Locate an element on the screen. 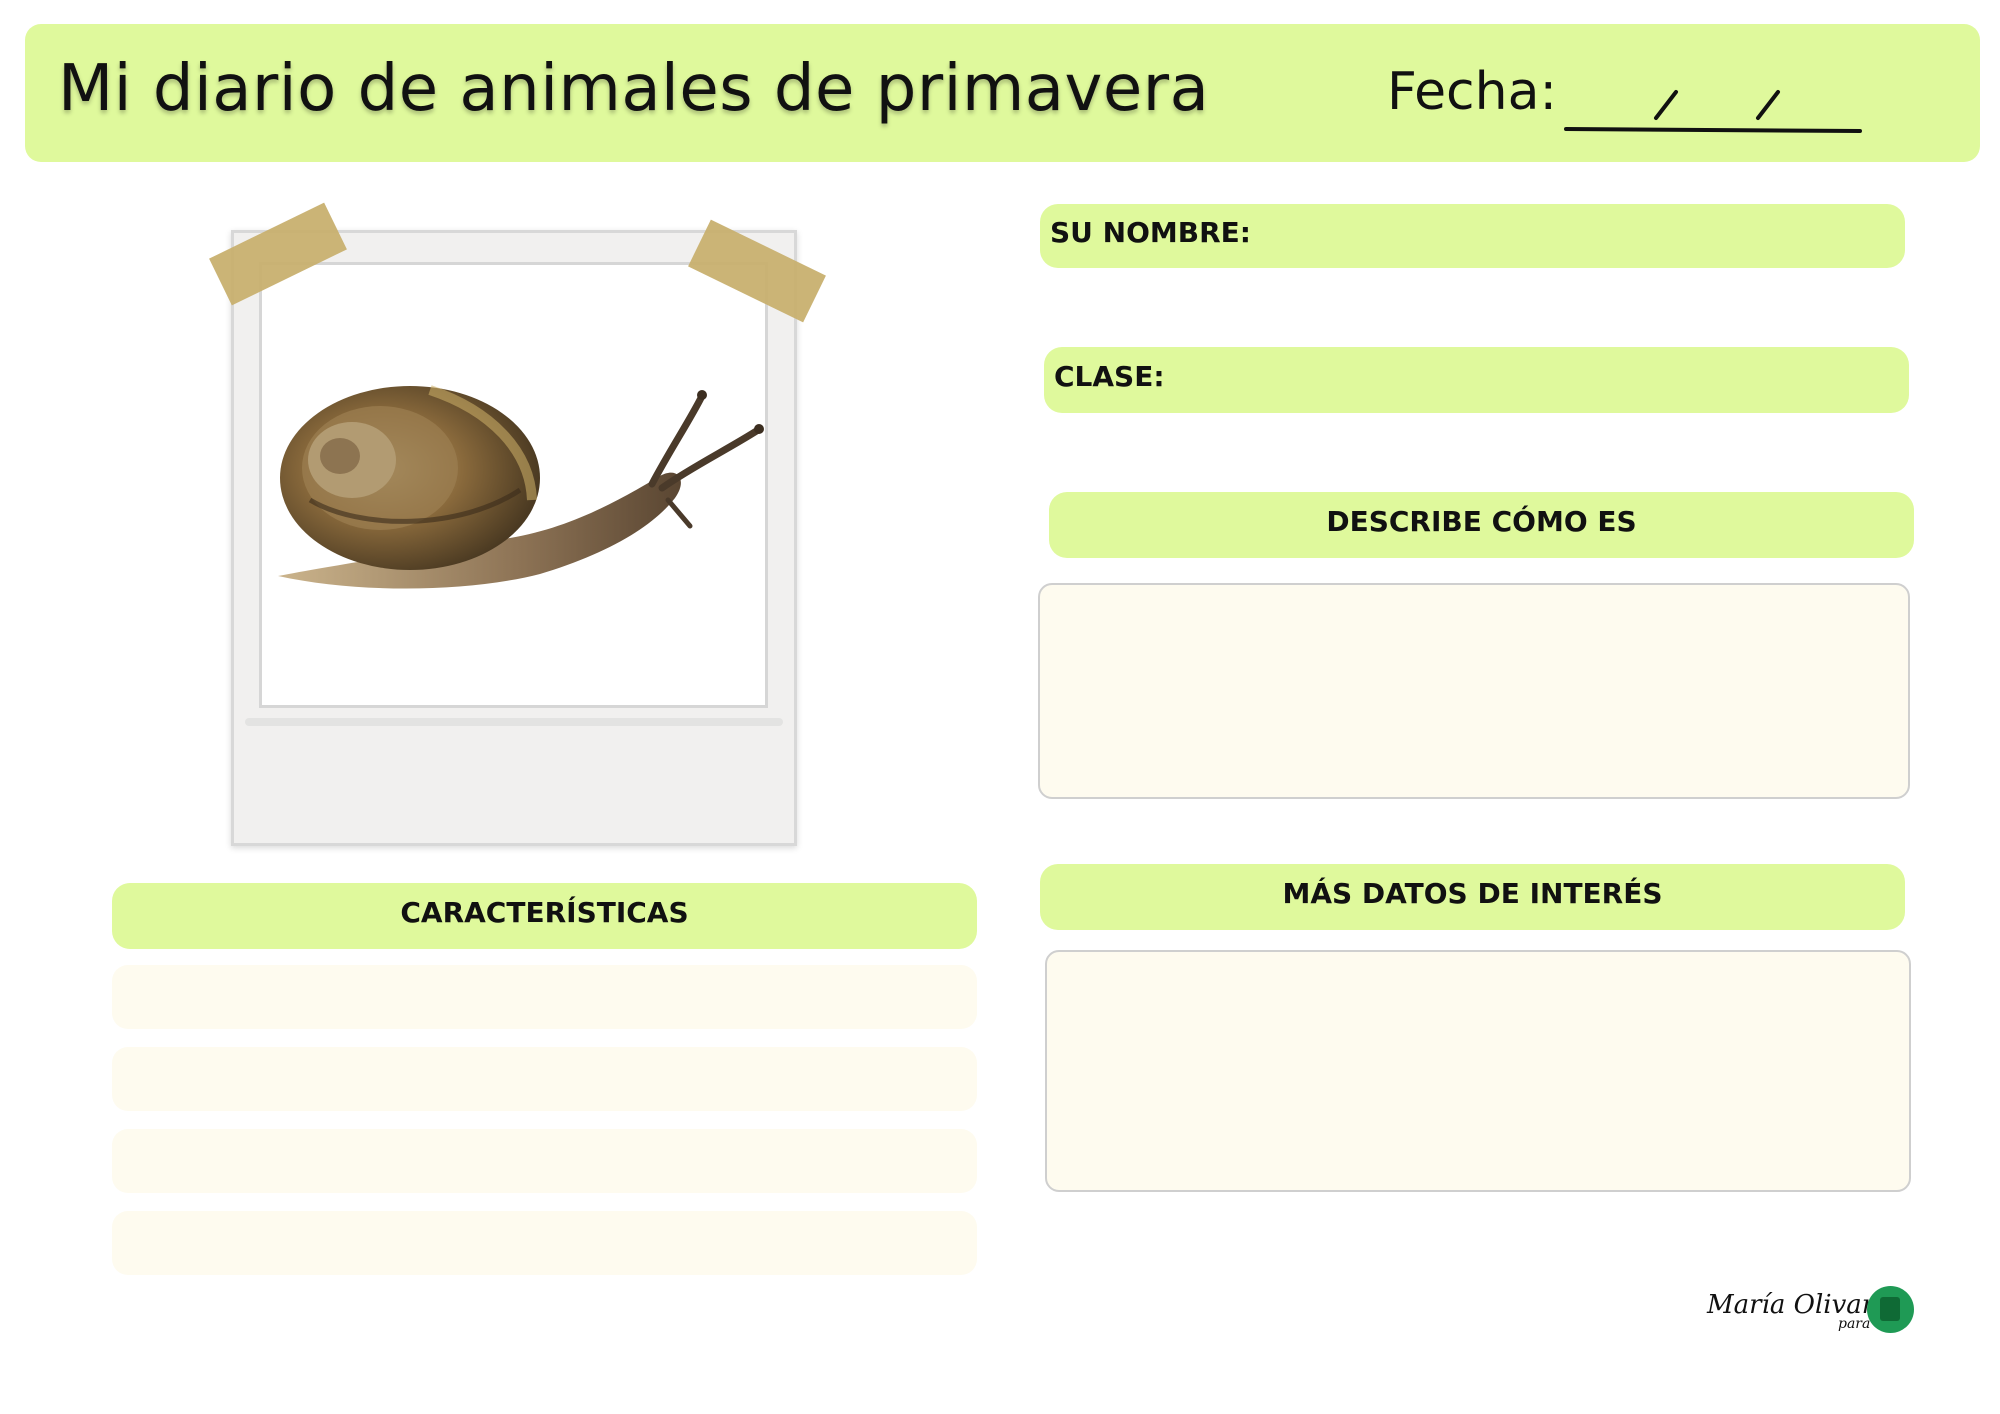  more-info-textbox is located at coordinates (1478, 1071).